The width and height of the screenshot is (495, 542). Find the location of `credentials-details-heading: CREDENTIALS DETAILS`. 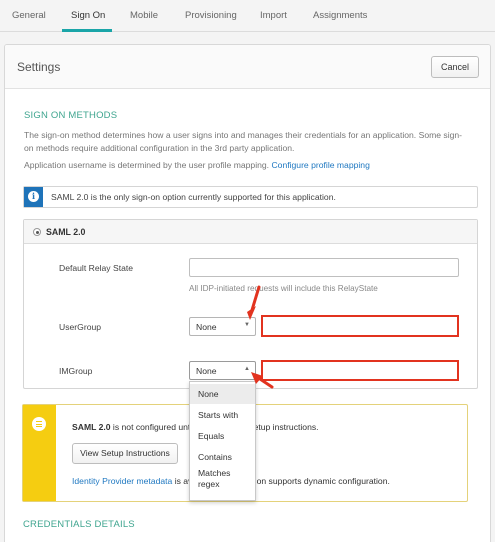

credentials-details-heading: CREDENTIALS DETAILS is located at coordinates (79, 524).